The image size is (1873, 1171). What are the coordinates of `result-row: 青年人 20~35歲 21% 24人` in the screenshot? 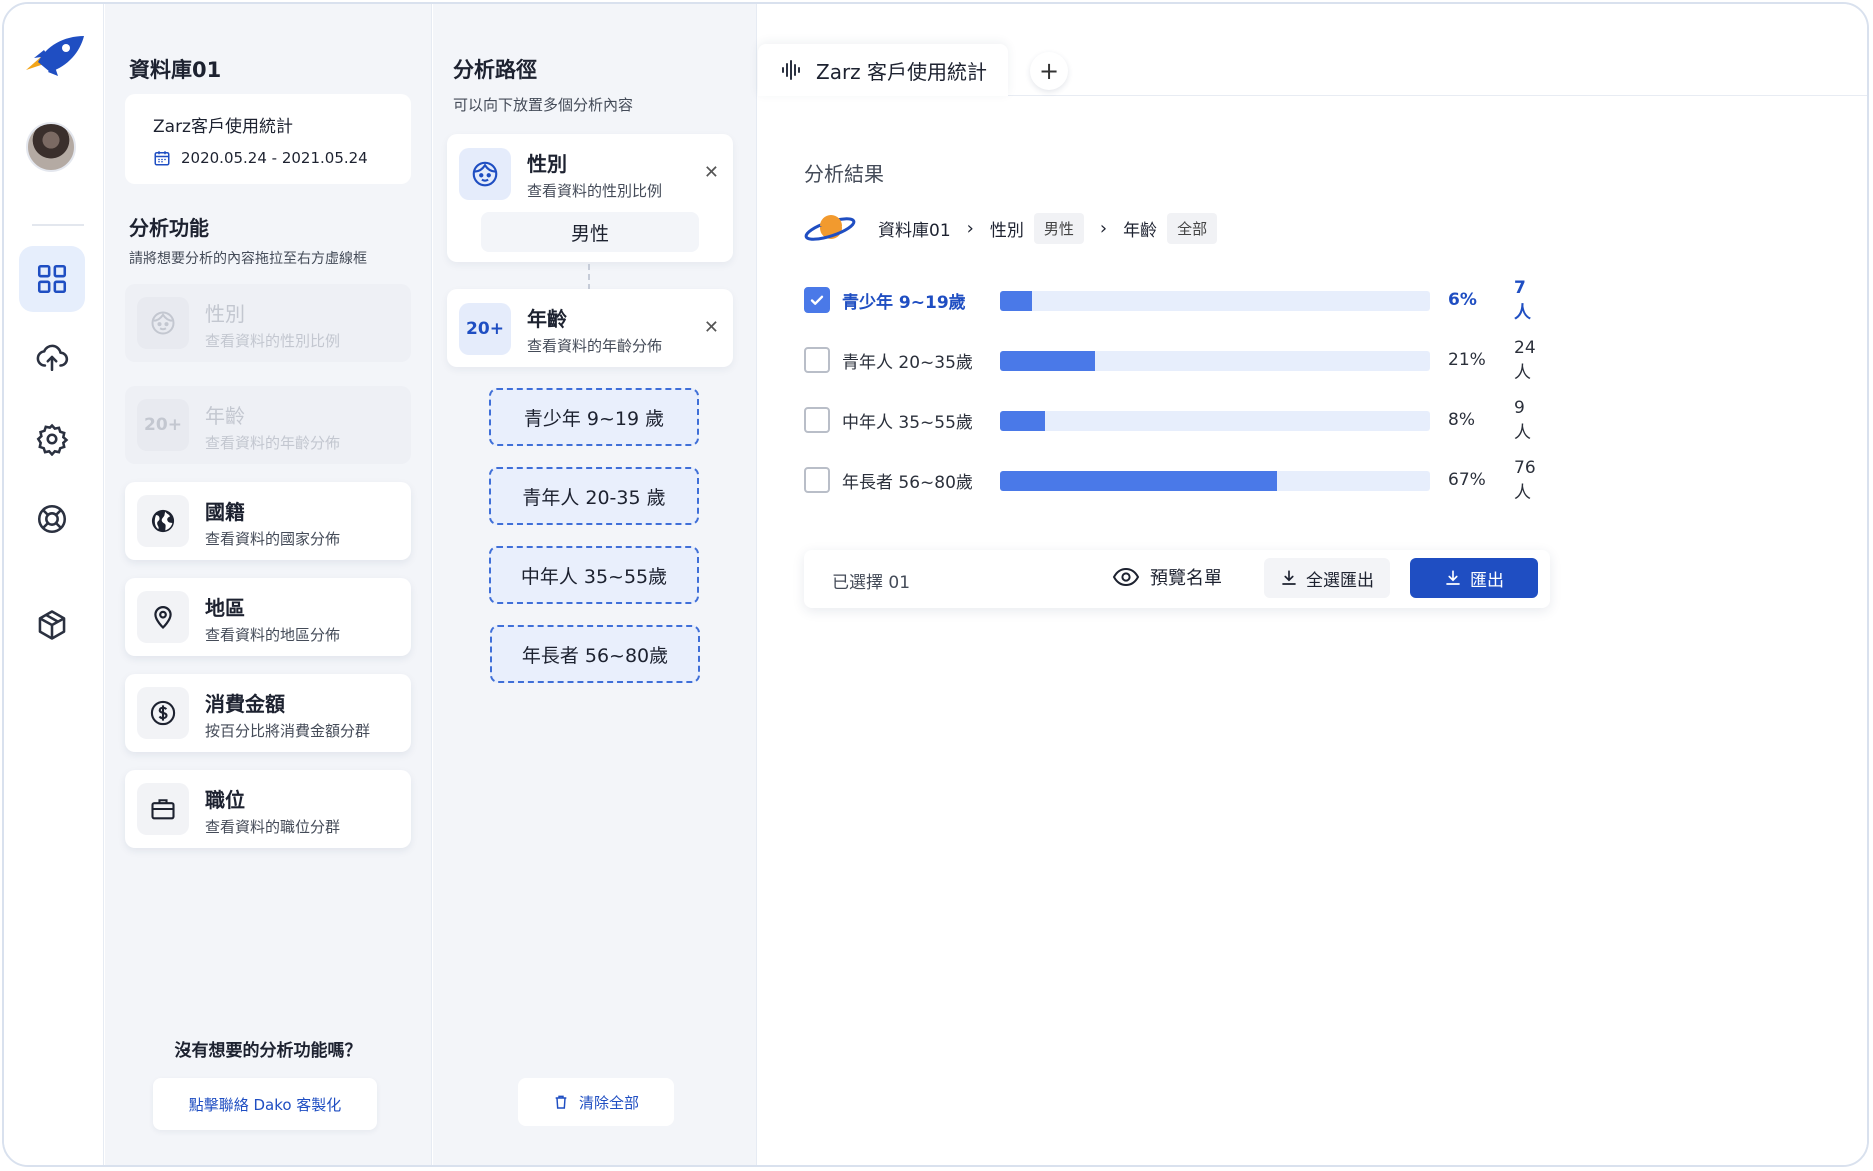 It's located at (1170, 360).